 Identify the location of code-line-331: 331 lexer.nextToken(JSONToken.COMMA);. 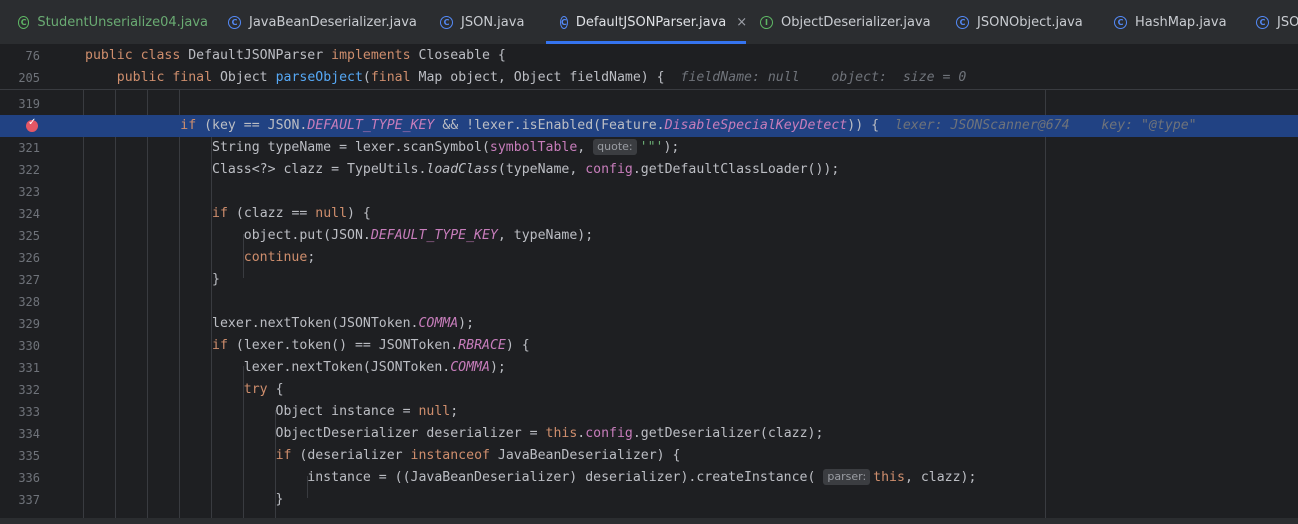
(649, 368).